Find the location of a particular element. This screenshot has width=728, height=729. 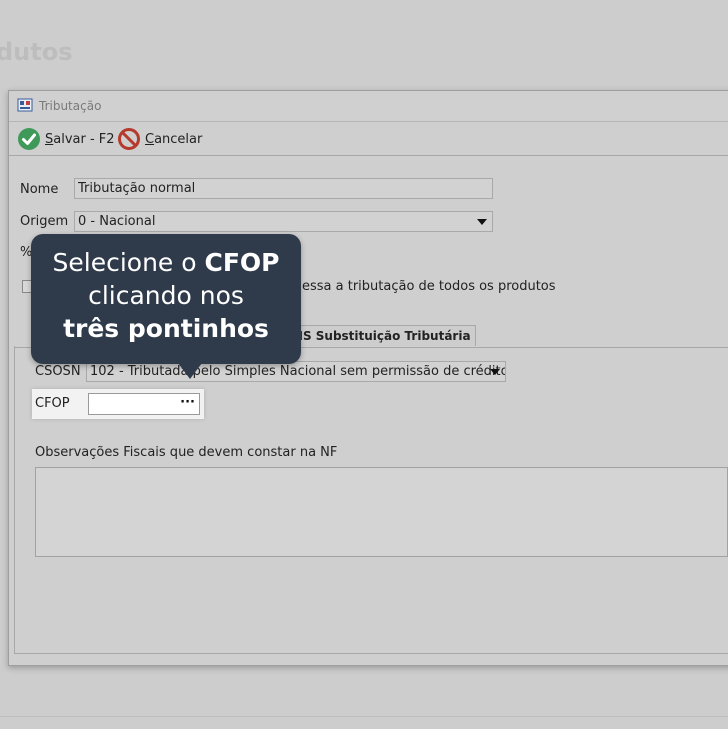

cfop-input: ··· is located at coordinates (144, 404).